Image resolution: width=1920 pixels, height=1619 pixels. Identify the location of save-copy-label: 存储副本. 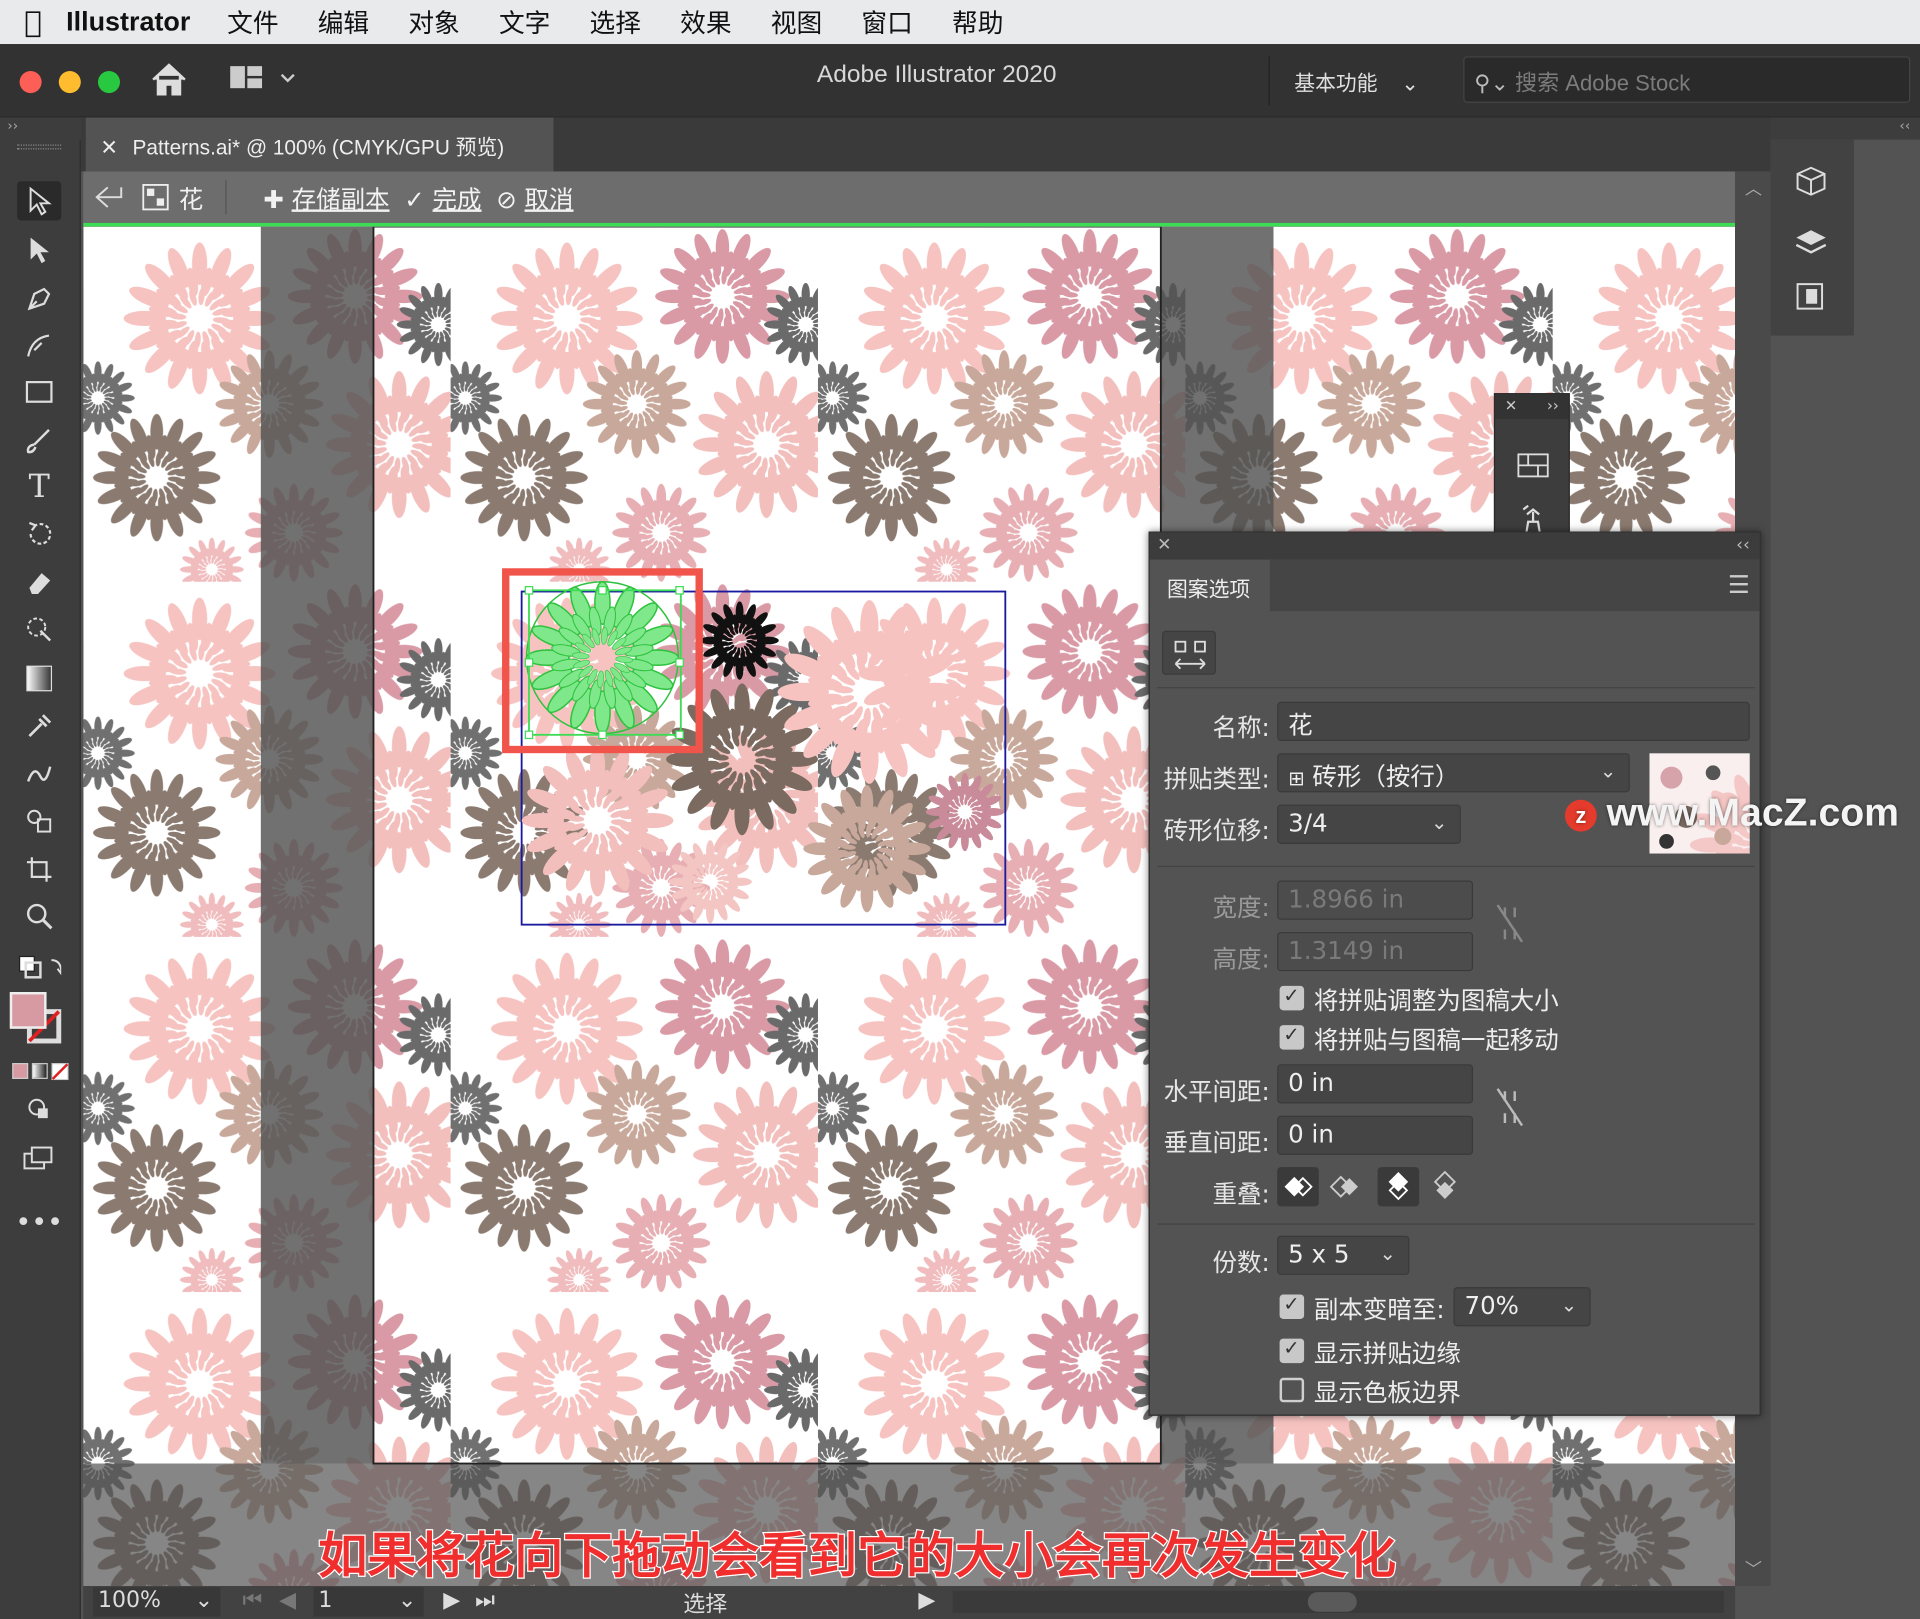
(340, 199).